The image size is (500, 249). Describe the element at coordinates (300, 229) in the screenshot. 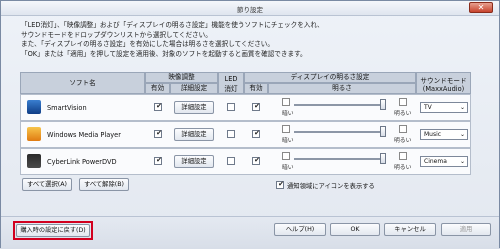

I see `help-button: ヘルプ(H)` at that location.